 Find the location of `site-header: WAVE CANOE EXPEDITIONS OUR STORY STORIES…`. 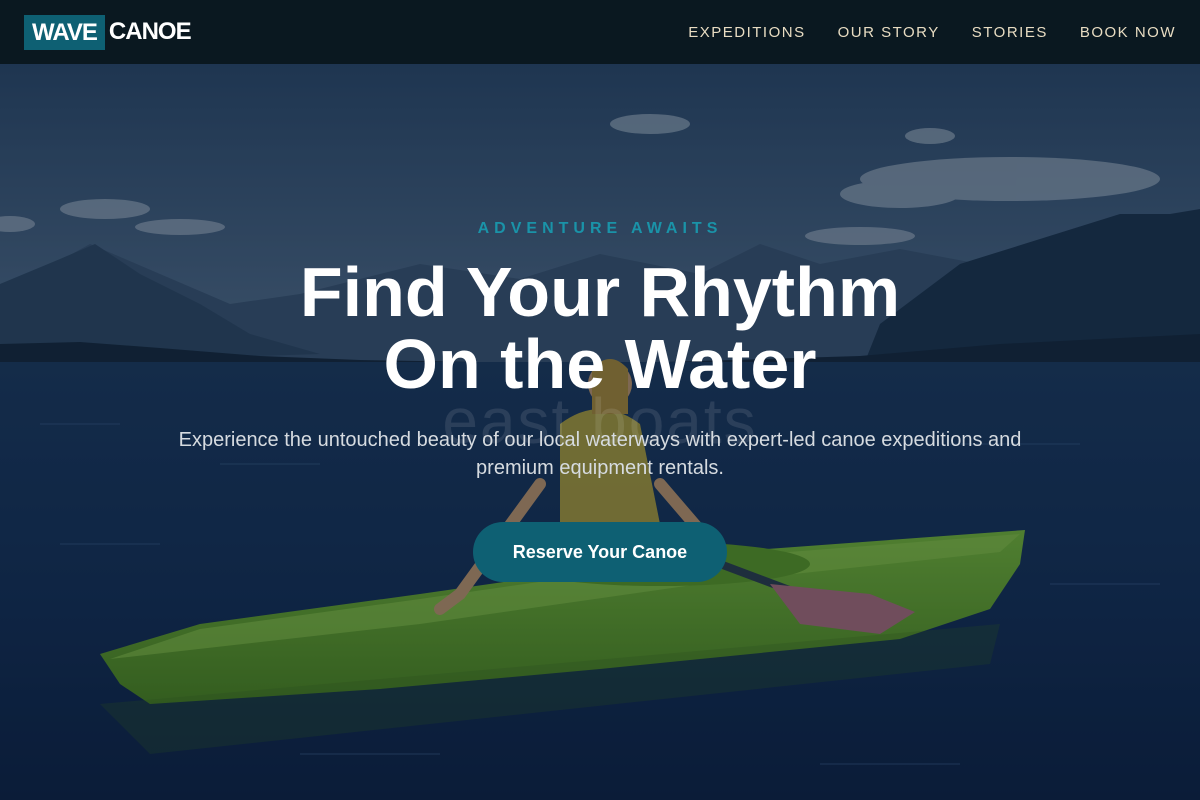

site-header: WAVE CANOE EXPEDITIONS OUR STORY STORIES… is located at coordinates (600, 32).